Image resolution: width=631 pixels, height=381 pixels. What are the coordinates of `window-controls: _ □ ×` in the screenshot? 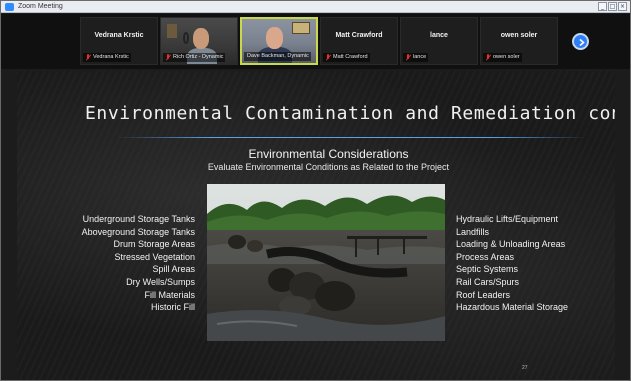 It's located at (612, 6).